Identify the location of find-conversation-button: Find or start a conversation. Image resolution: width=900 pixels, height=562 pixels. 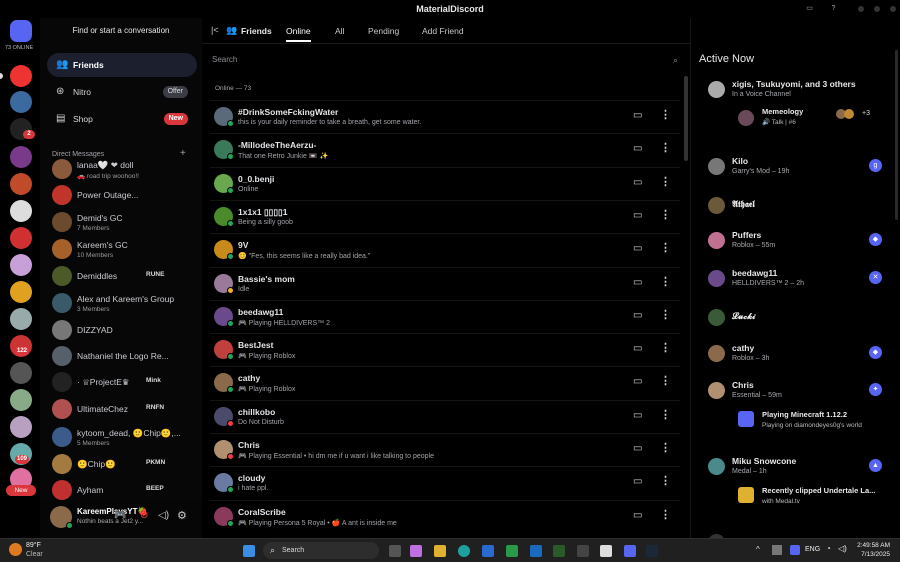
(121, 31).